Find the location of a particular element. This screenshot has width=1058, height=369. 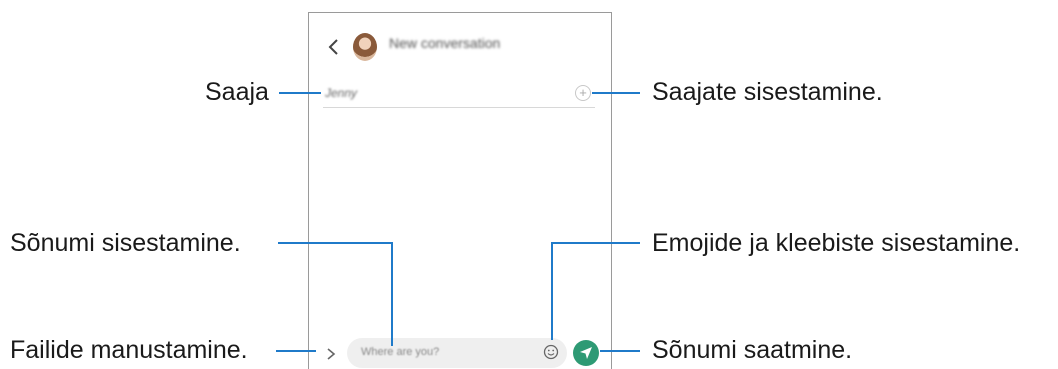

send-icon is located at coordinates (586, 353).